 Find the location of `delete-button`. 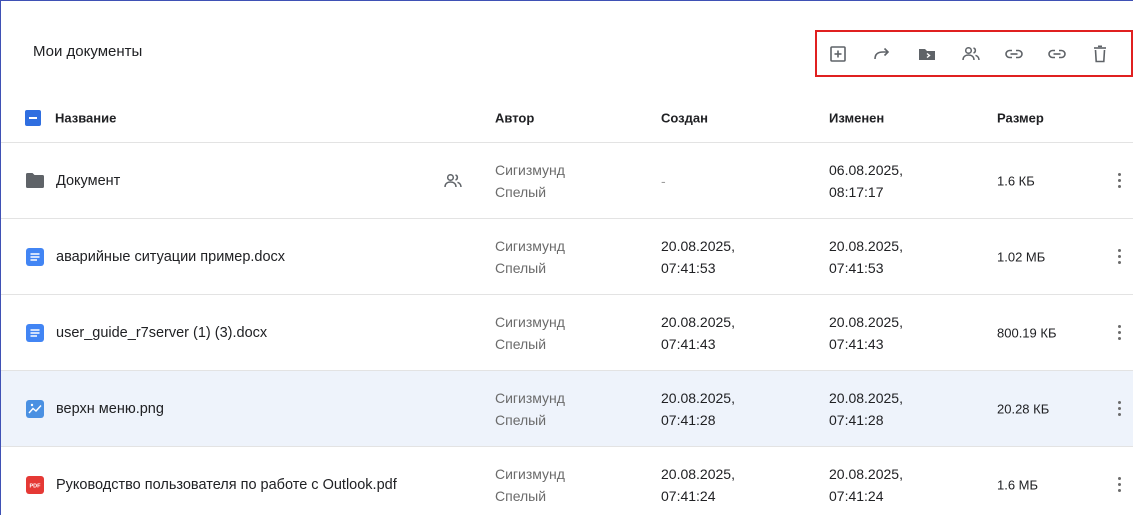

delete-button is located at coordinates (1100, 54).